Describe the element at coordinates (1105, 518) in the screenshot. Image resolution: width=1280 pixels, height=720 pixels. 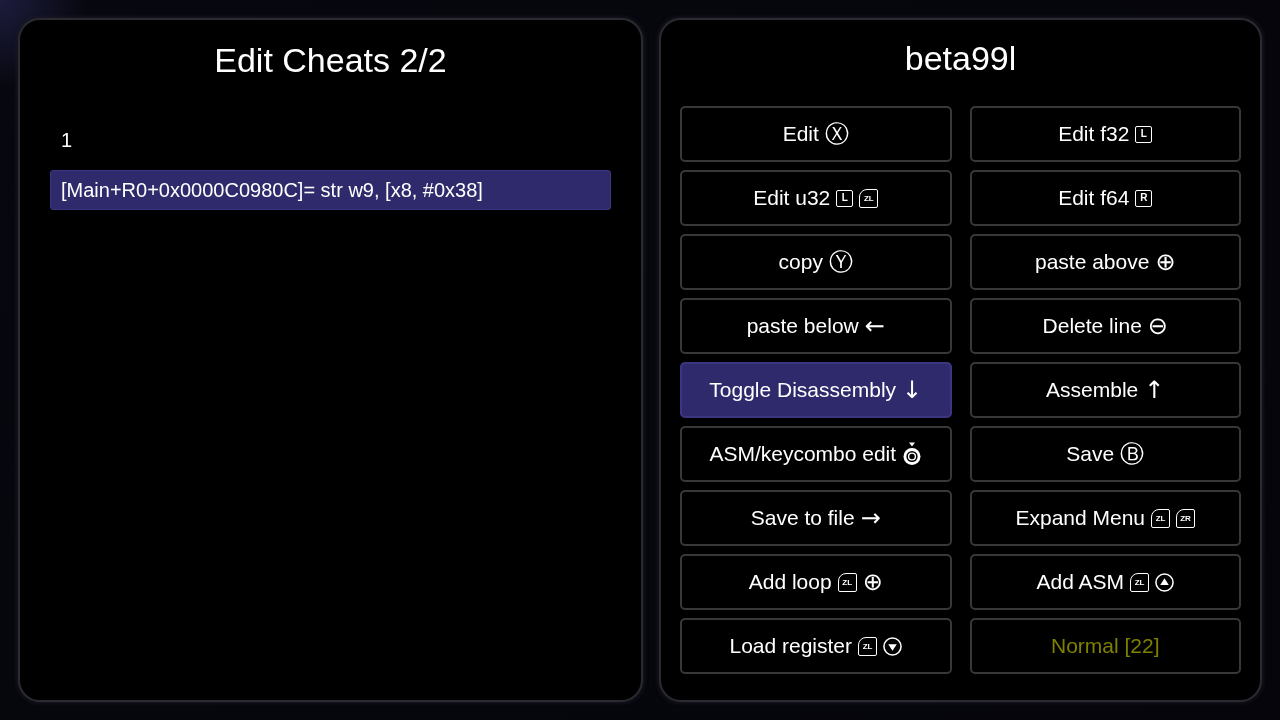
I see `menu-button: Expand Menu ZL ZR` at that location.